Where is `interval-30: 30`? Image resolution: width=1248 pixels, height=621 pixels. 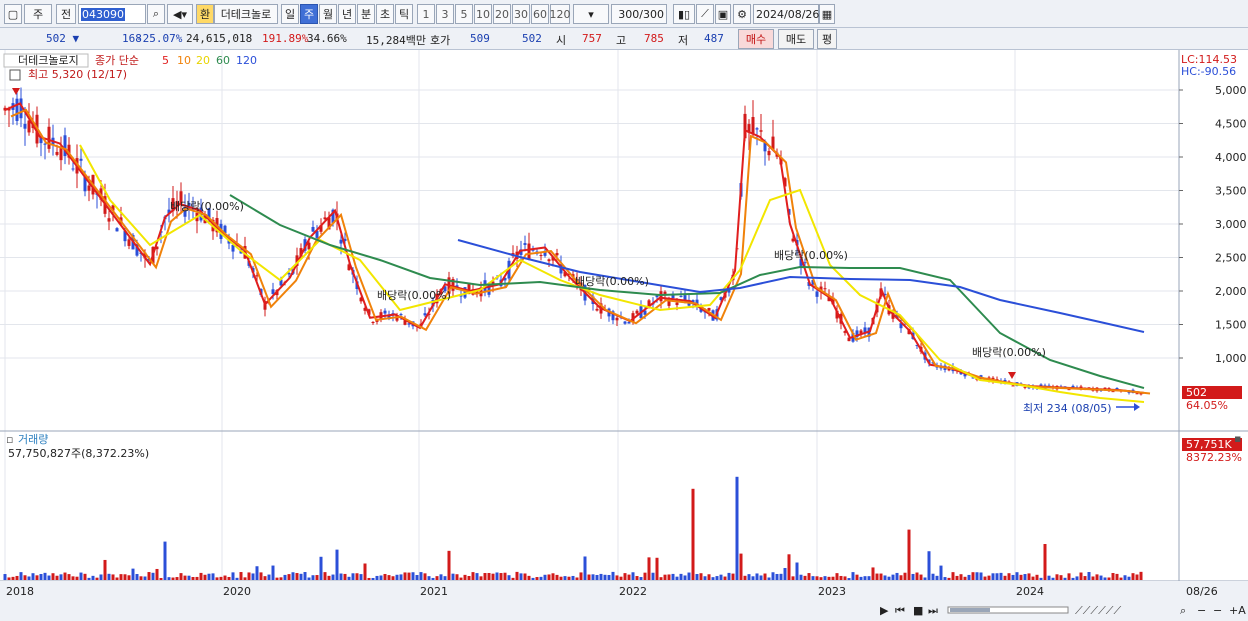 interval-30: 30 is located at coordinates (521, 14).